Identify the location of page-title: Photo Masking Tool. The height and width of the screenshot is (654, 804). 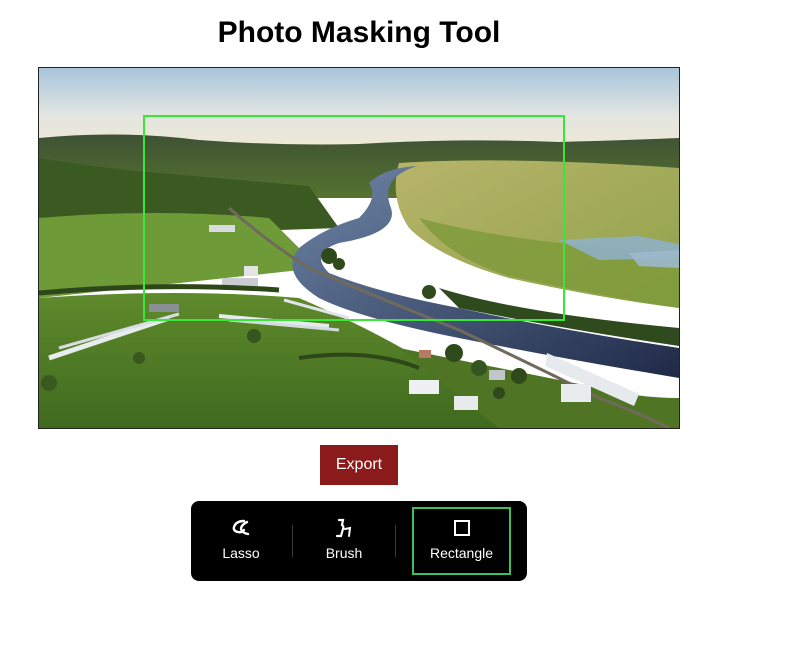
(359, 32).